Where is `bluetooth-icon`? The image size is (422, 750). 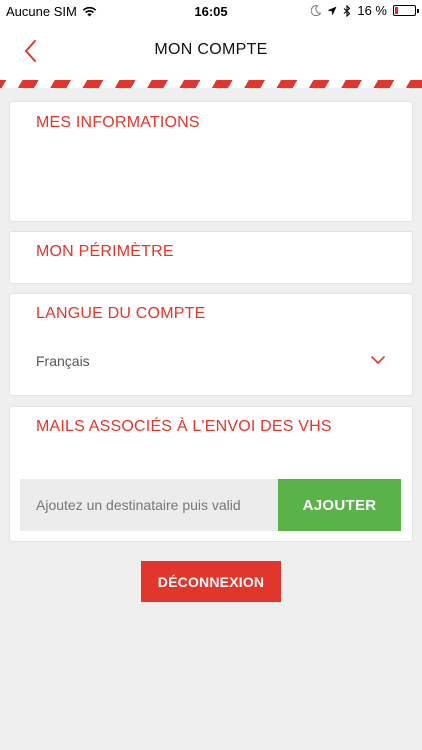
bluetooth-icon is located at coordinates (347, 10).